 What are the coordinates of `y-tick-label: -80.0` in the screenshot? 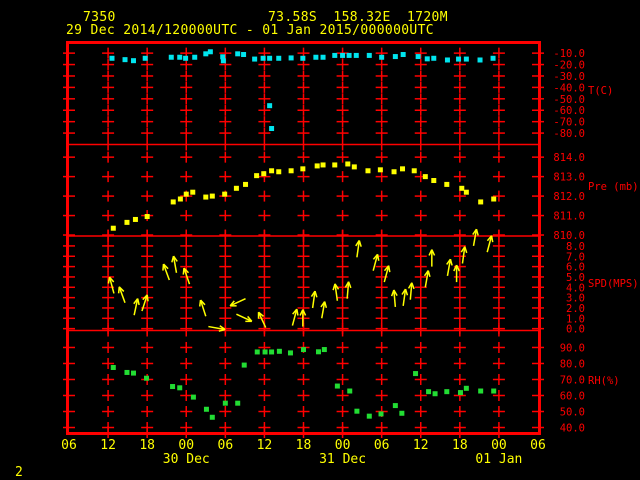 It's located at (569, 134).